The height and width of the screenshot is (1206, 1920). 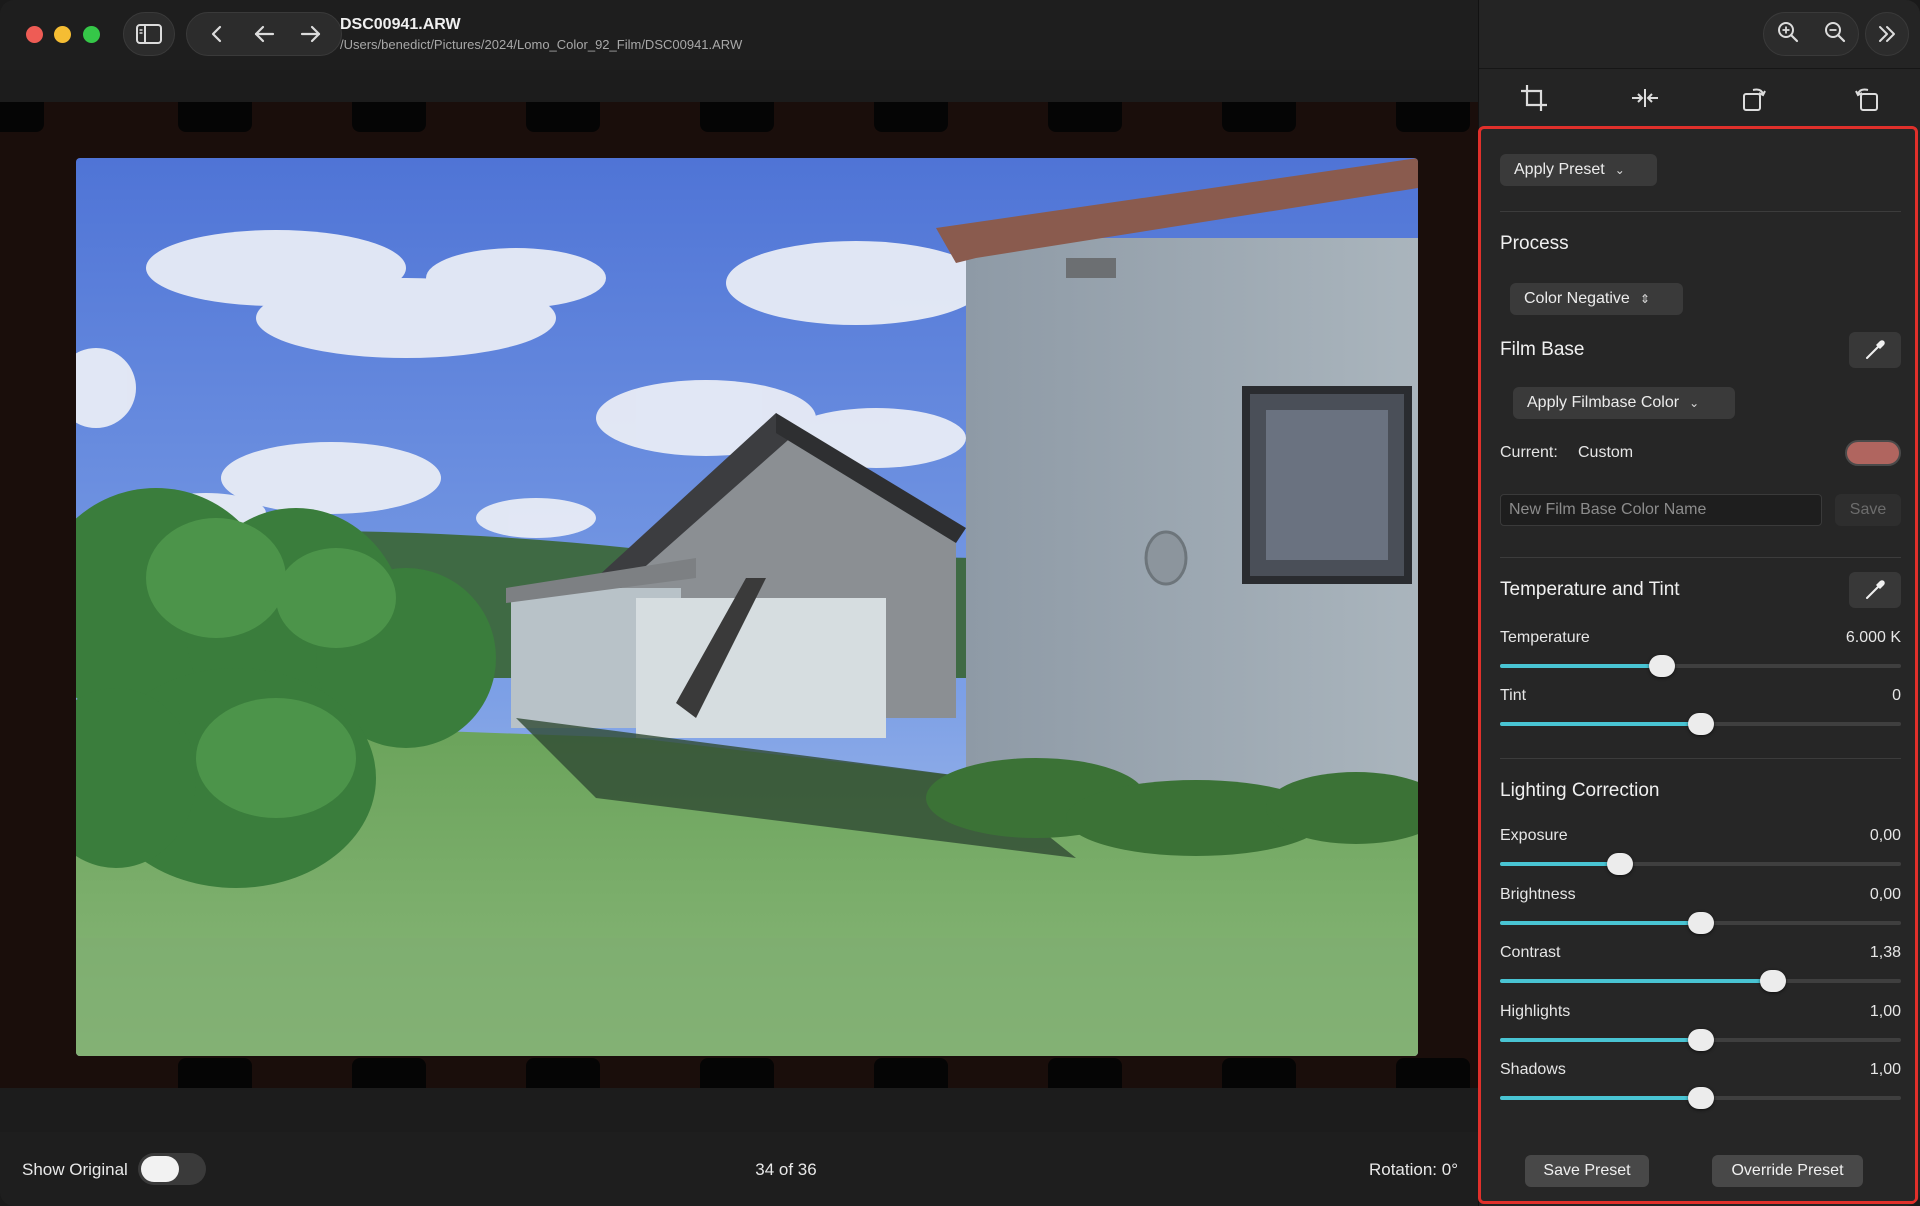 What do you see at coordinates (1868, 510) in the screenshot?
I see `save-film-base-button: Save` at bounding box center [1868, 510].